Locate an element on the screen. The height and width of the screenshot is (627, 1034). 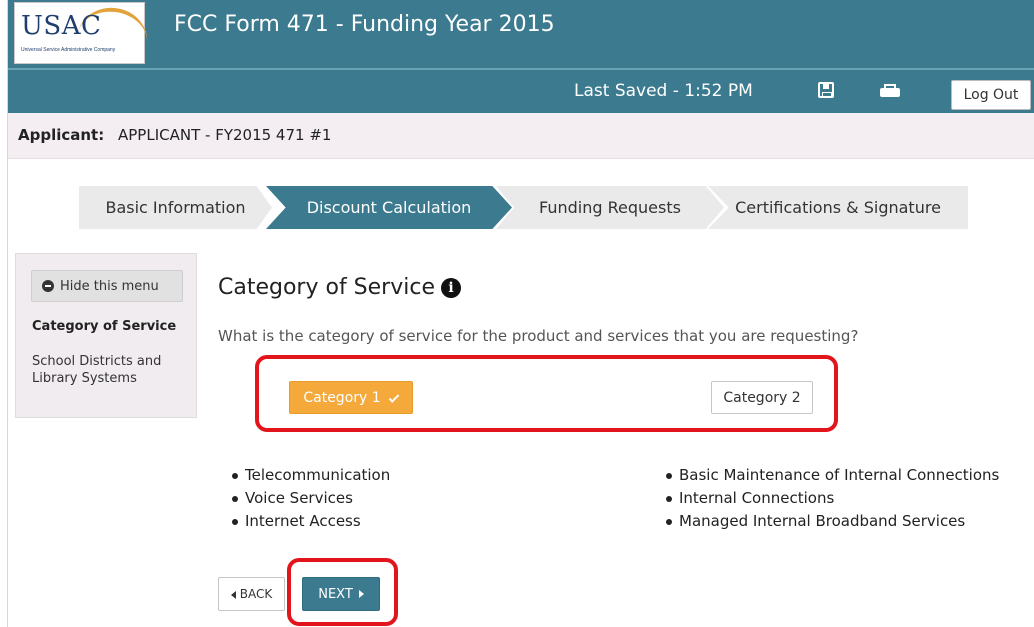
back-label: BACK is located at coordinates (256, 594).